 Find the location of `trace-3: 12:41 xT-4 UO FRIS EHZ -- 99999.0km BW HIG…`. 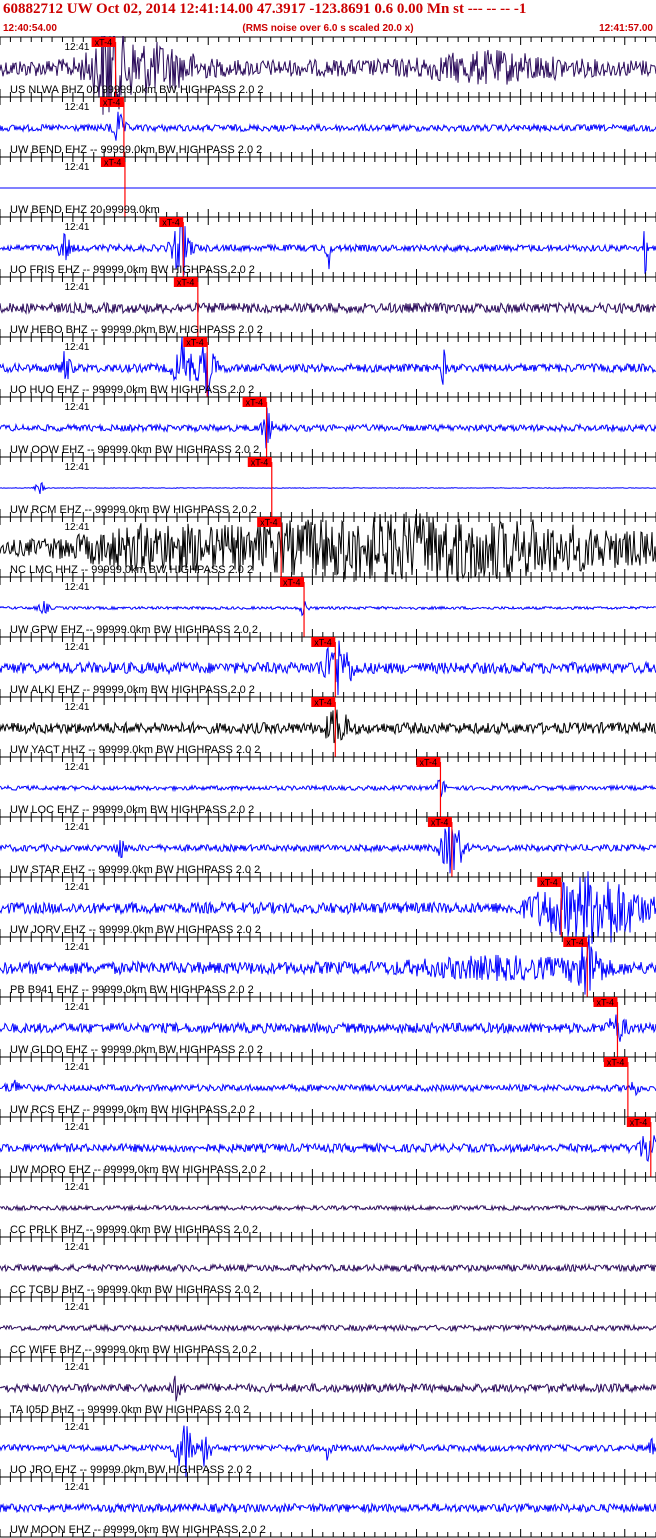

trace-3: 12:41 xT-4 UO FRIS EHZ -- 99999.0km BW HIG… is located at coordinates (328, 246).